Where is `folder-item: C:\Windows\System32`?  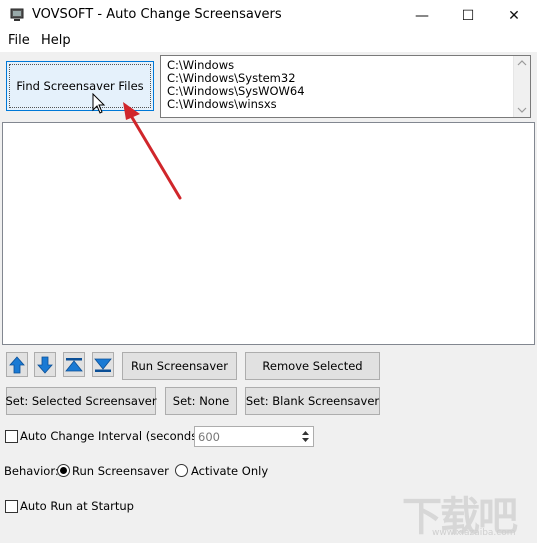
folder-item: C:\Windows\System32 is located at coordinates (231, 78).